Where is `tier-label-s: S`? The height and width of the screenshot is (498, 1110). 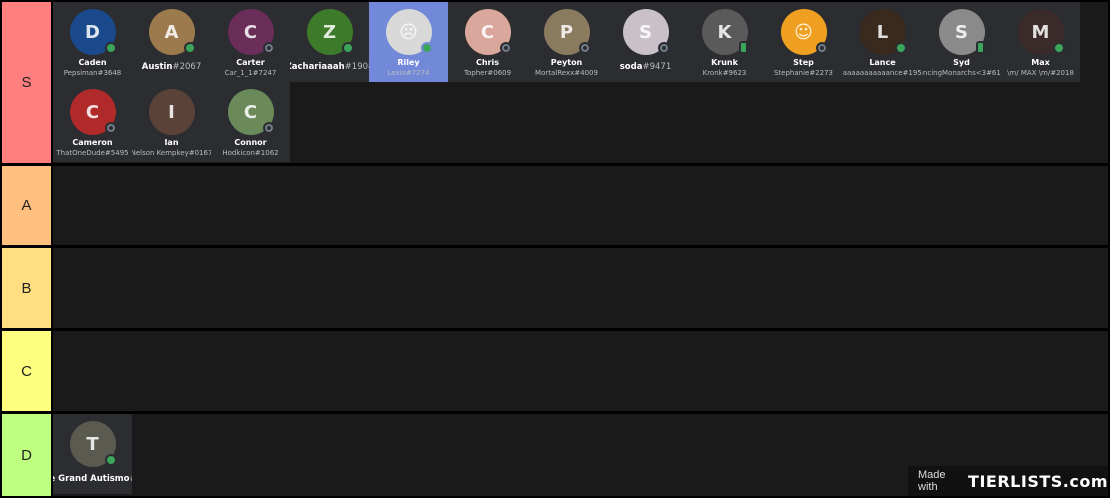 tier-label-s: S is located at coordinates (26, 82).